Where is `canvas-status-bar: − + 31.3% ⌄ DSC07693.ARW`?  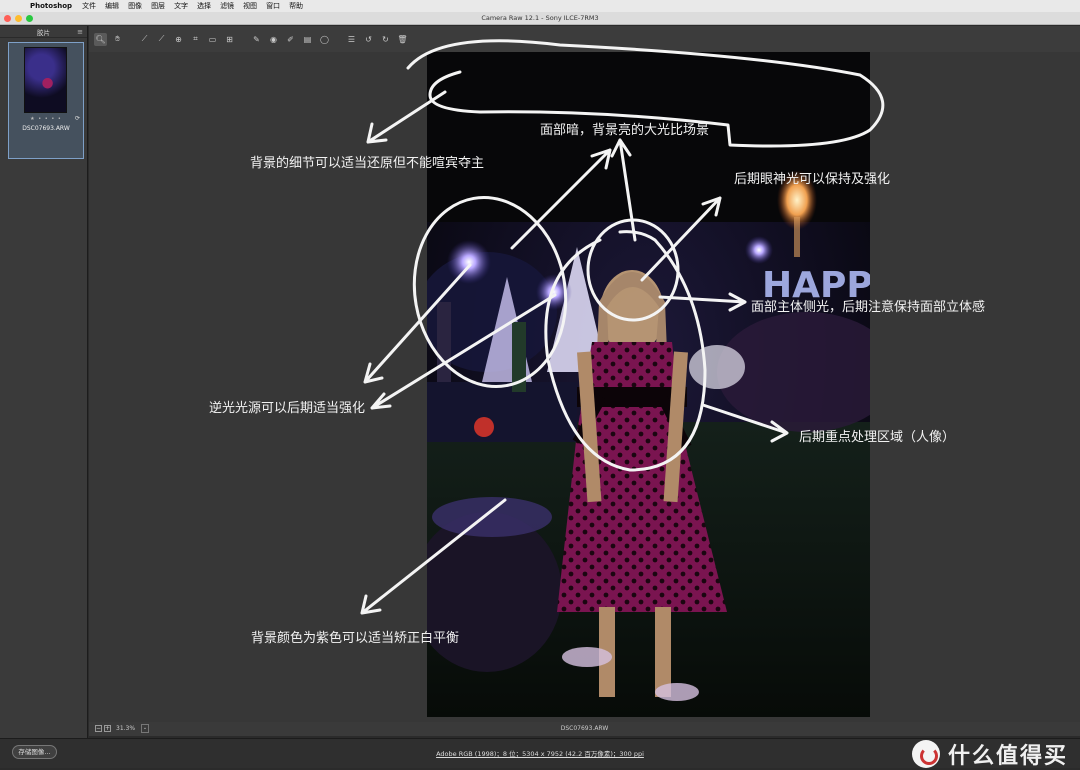 canvas-status-bar: − + 31.3% ⌄ DSC07693.ARW is located at coordinates (584, 729).